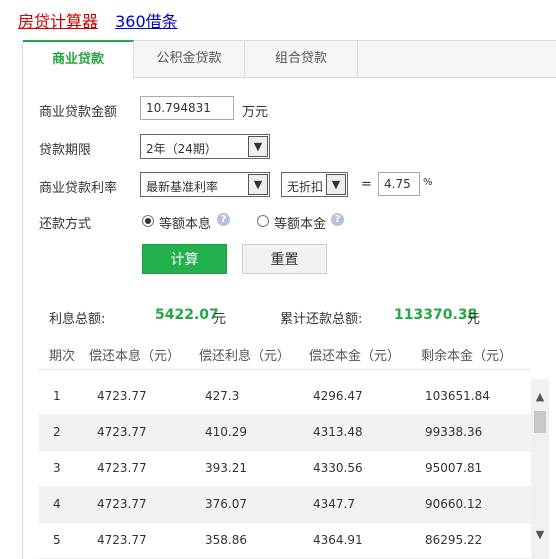 The height and width of the screenshot is (559, 556). I want to click on top-links: 房贷计算器 360借条, so click(98, 20).